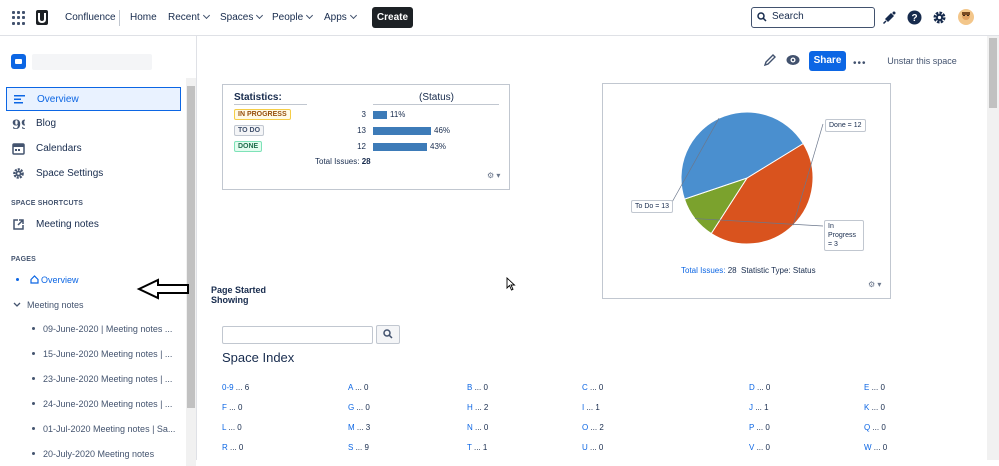  What do you see at coordinates (875, 447) in the screenshot?
I see `space-index-entry: W ... 0` at bounding box center [875, 447].